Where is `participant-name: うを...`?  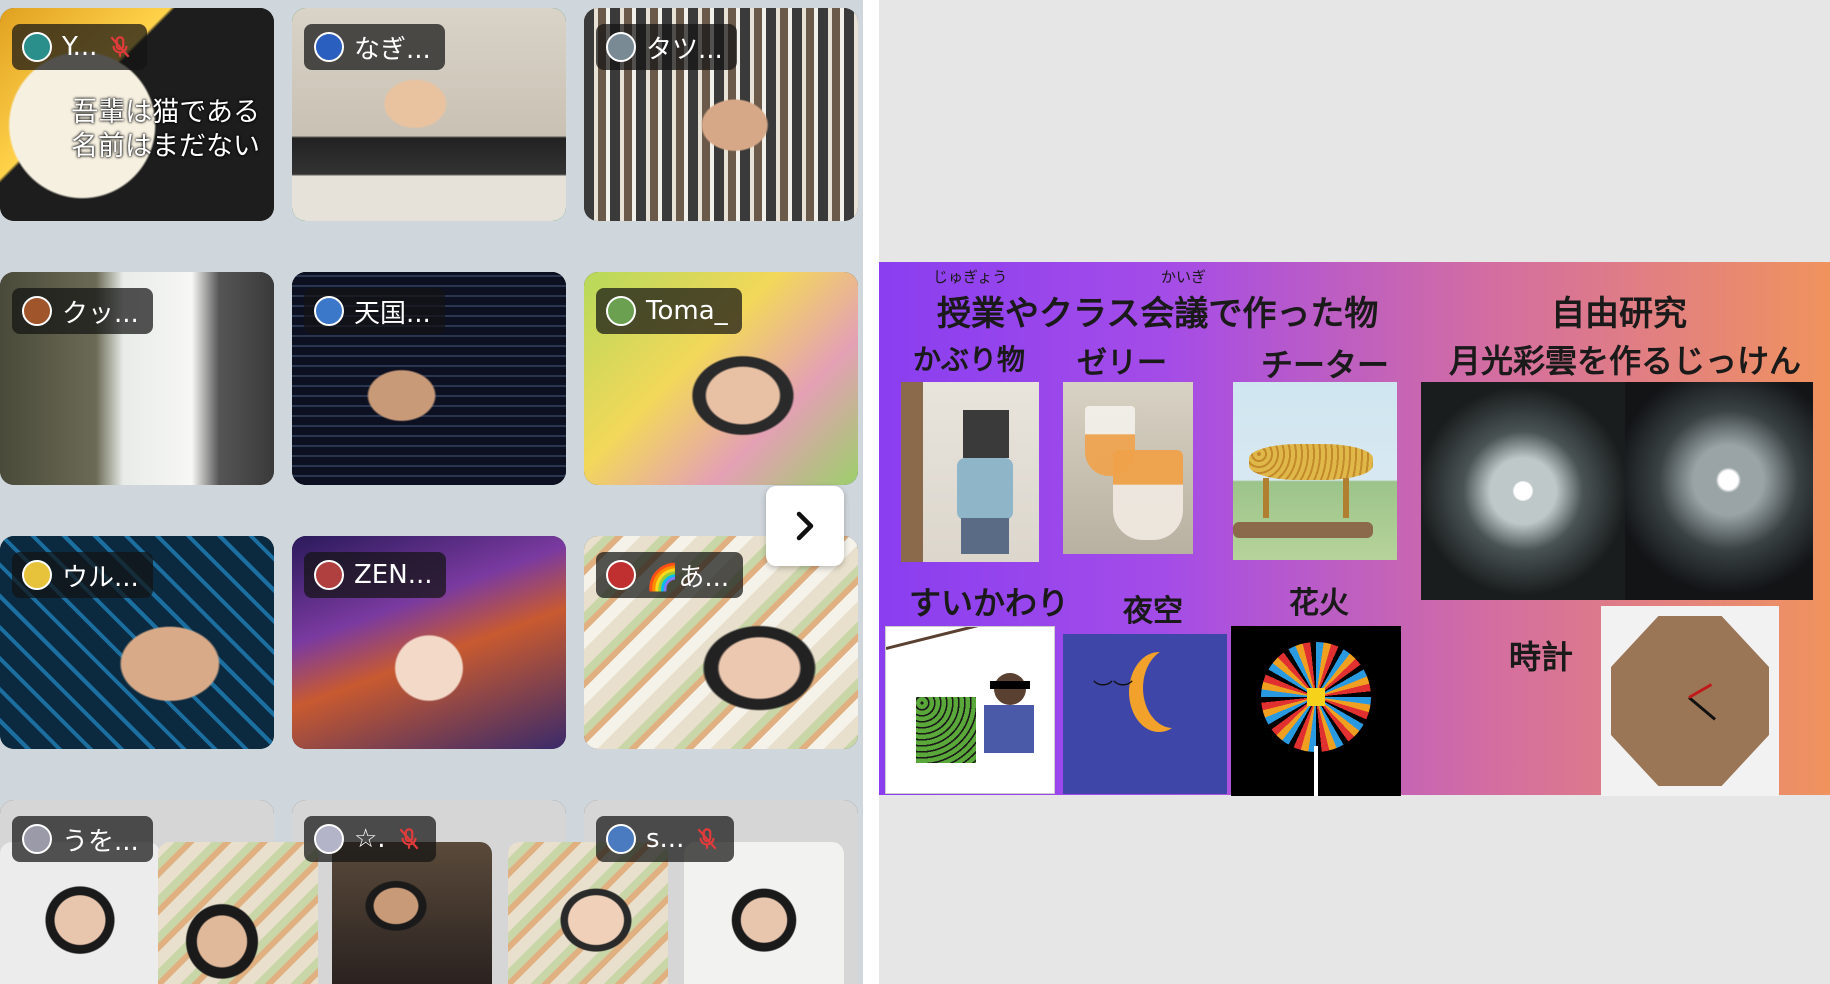 participant-name: うを... is located at coordinates (100, 841).